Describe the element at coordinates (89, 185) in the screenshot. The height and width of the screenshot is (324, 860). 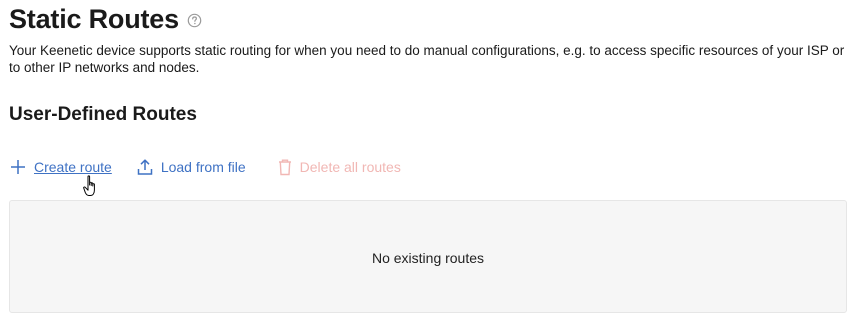
I see `hand-pointer-cursor` at that location.